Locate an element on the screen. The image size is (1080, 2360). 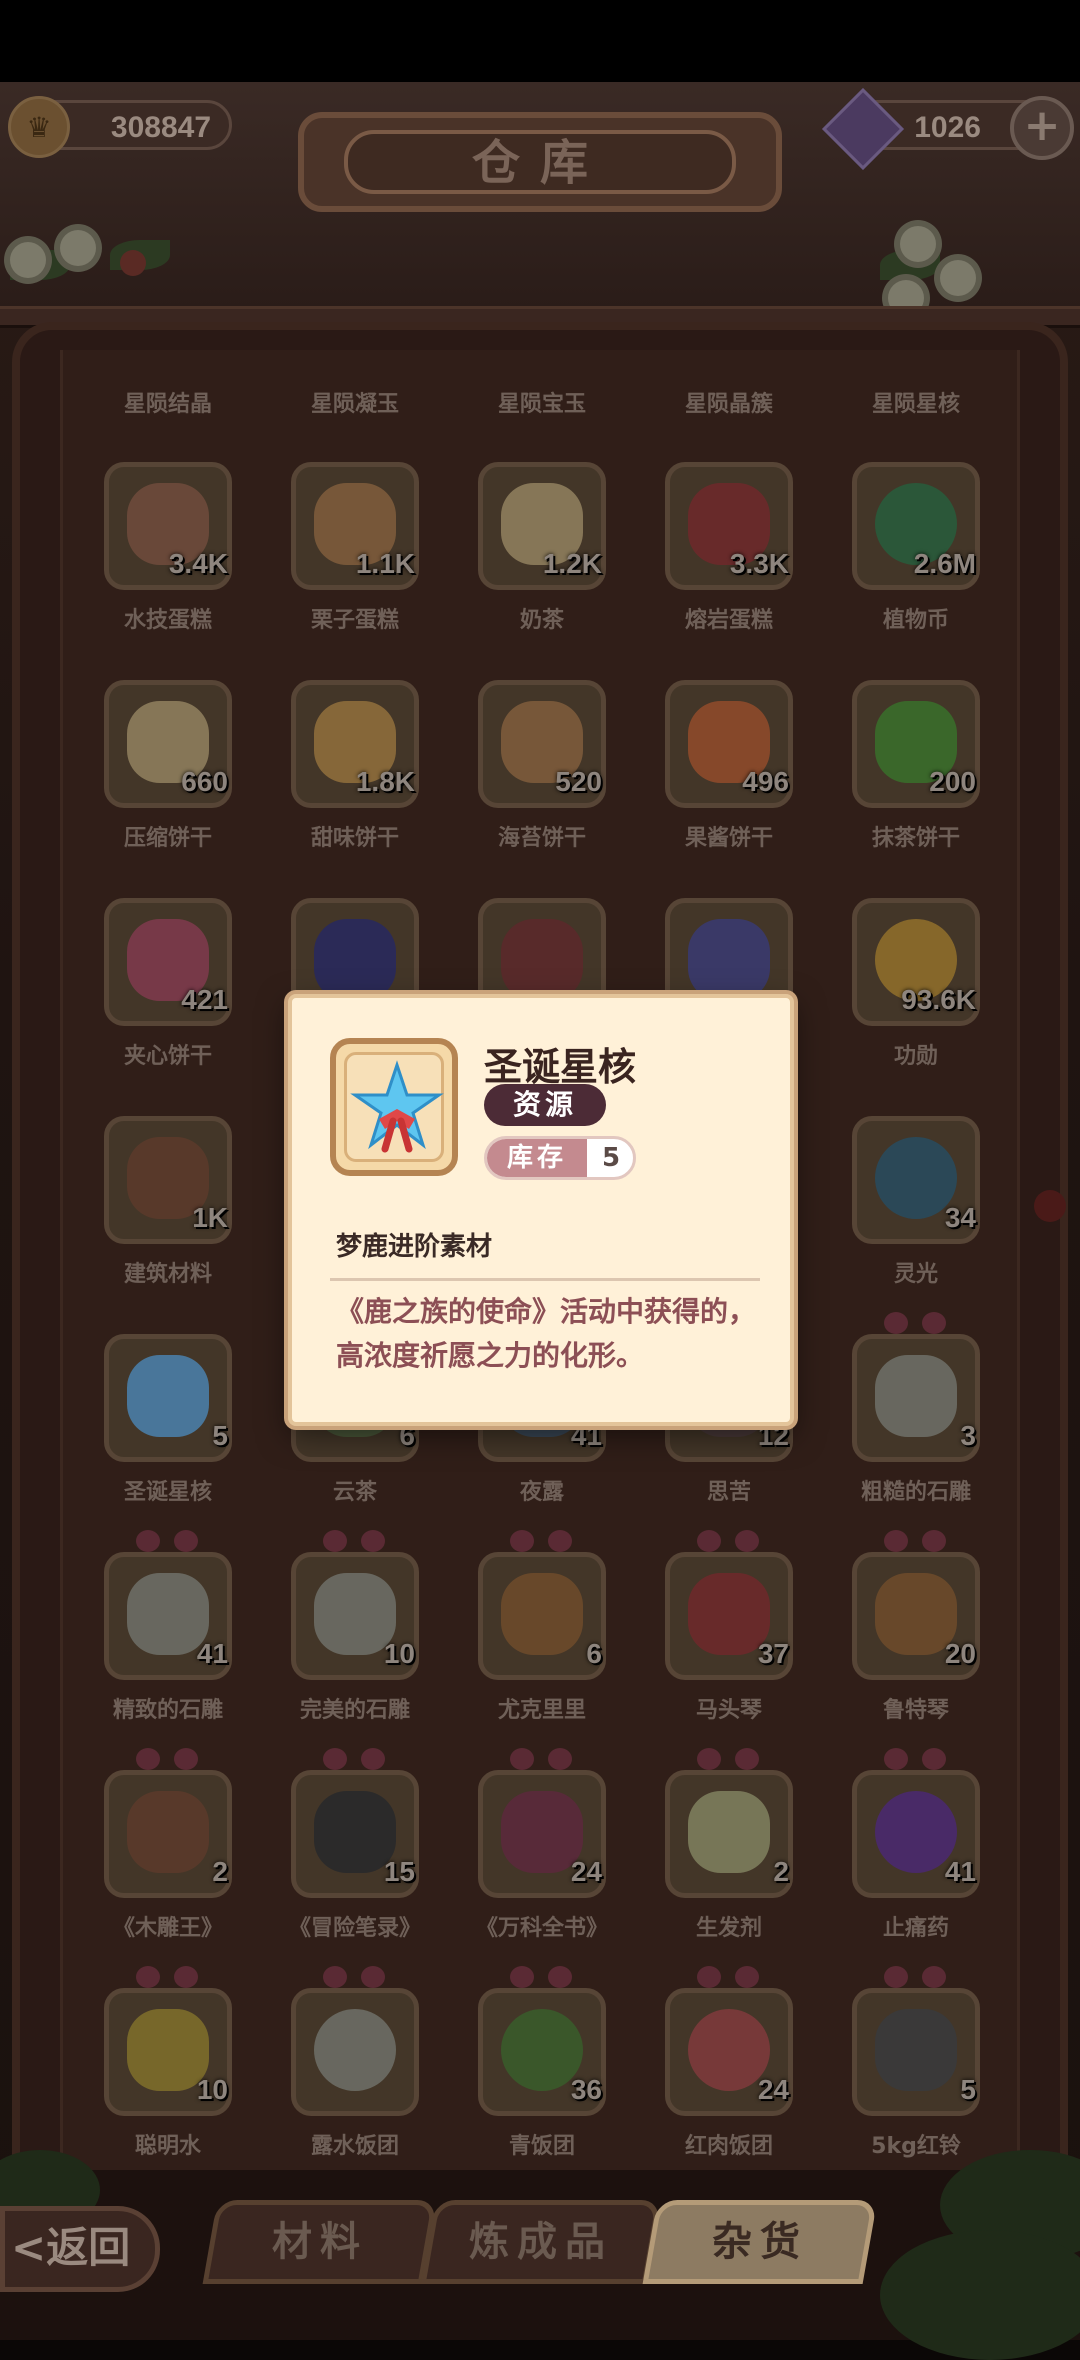
inventory-slot: 2.6M 植物币 is located at coordinates (914, 567).